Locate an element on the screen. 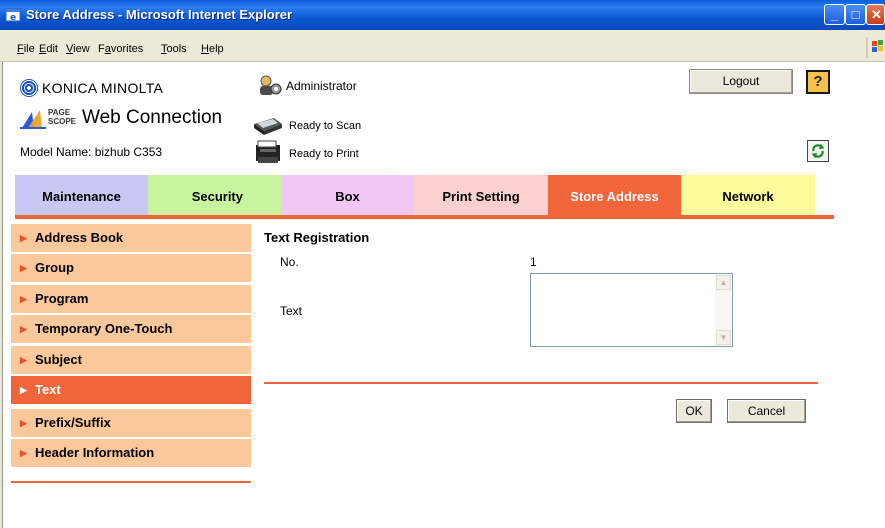 This screenshot has height=528, width=885. menu-tools-label: ools is located at coordinates (176, 49).